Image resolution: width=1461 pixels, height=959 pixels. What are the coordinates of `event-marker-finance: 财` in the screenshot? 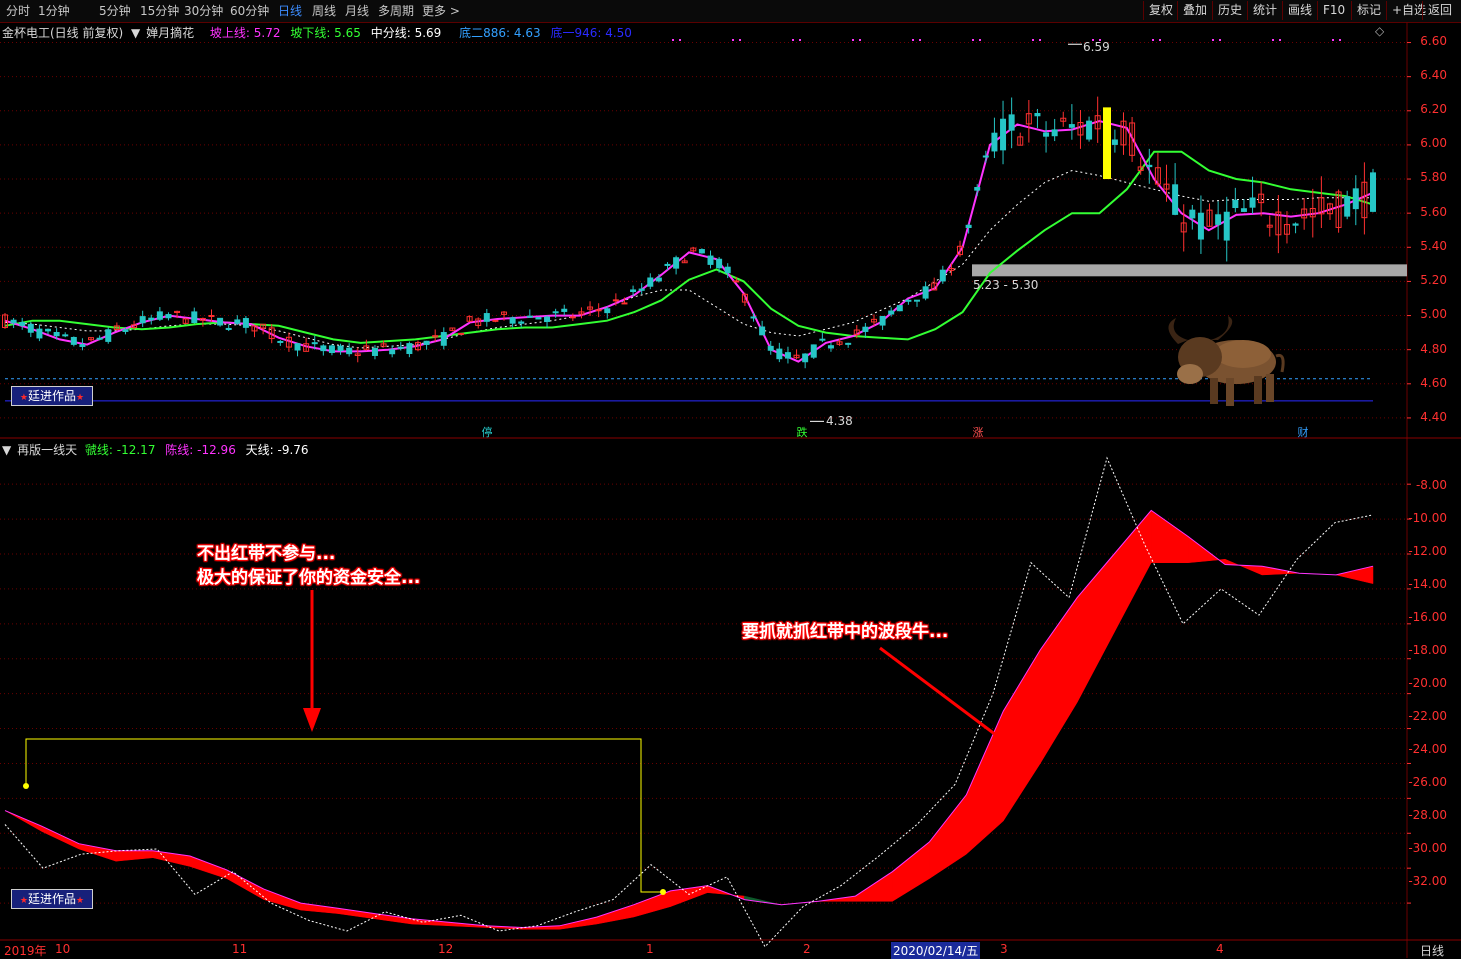 It's located at (1303, 432).